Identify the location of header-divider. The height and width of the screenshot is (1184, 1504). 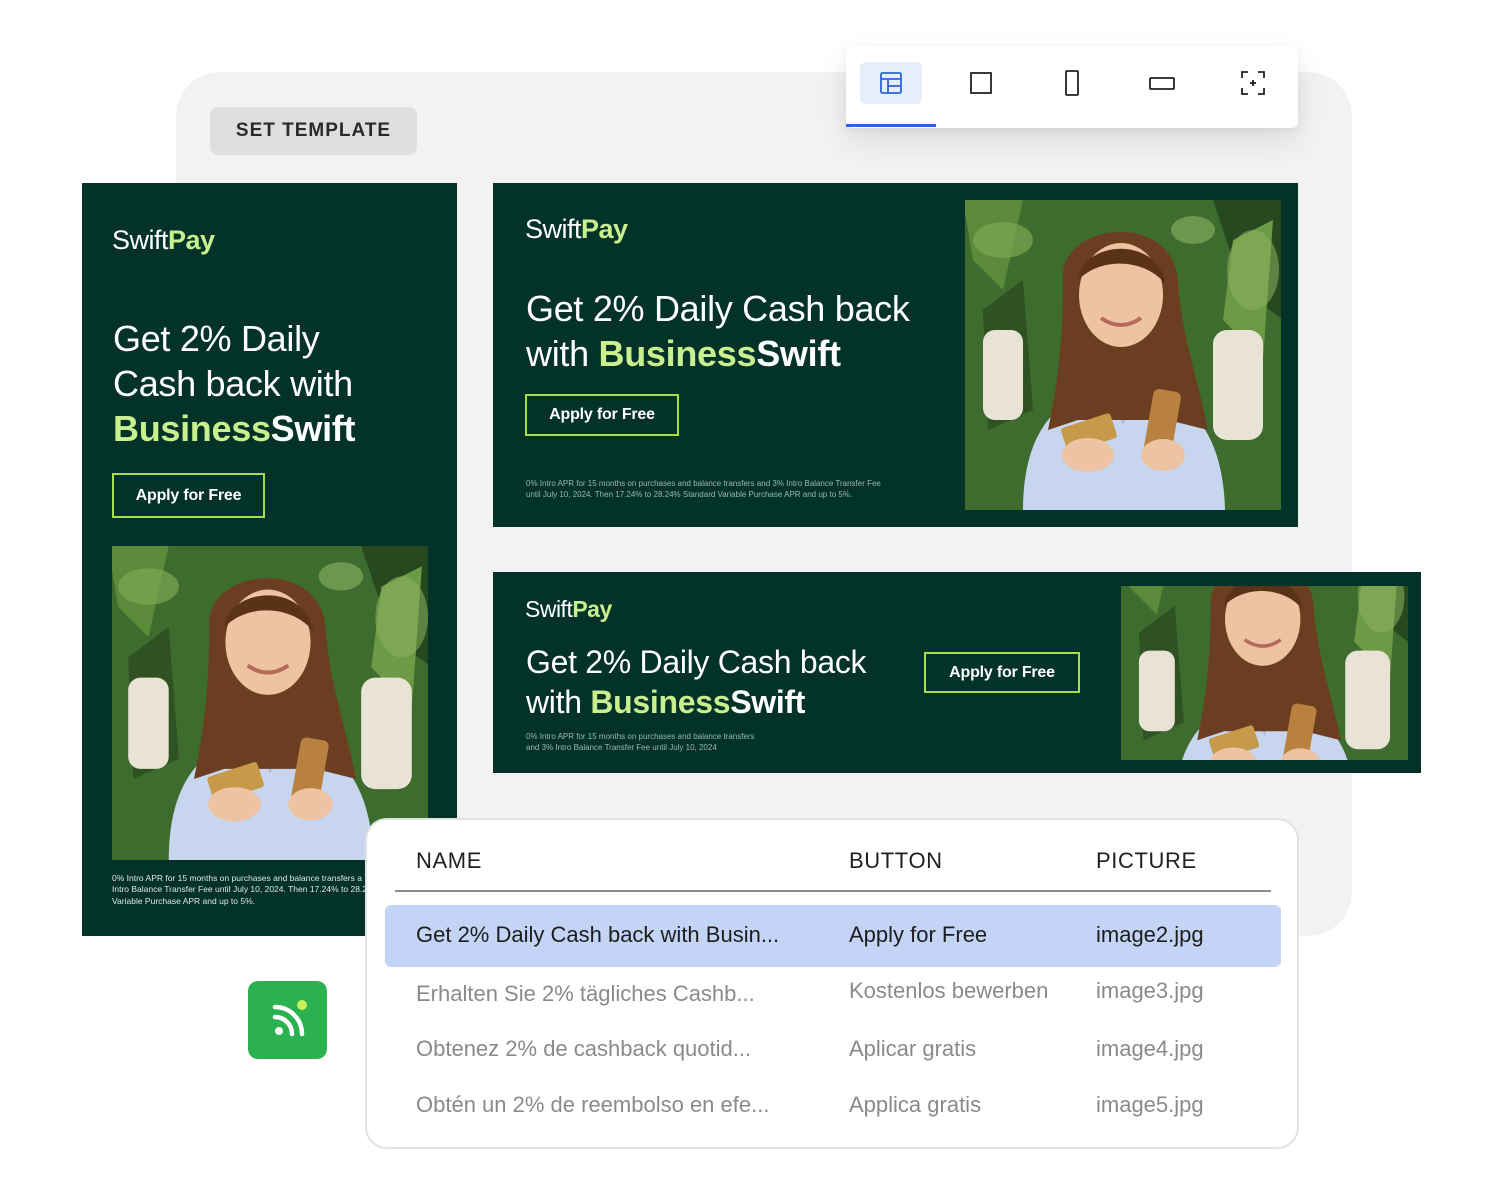
(833, 891).